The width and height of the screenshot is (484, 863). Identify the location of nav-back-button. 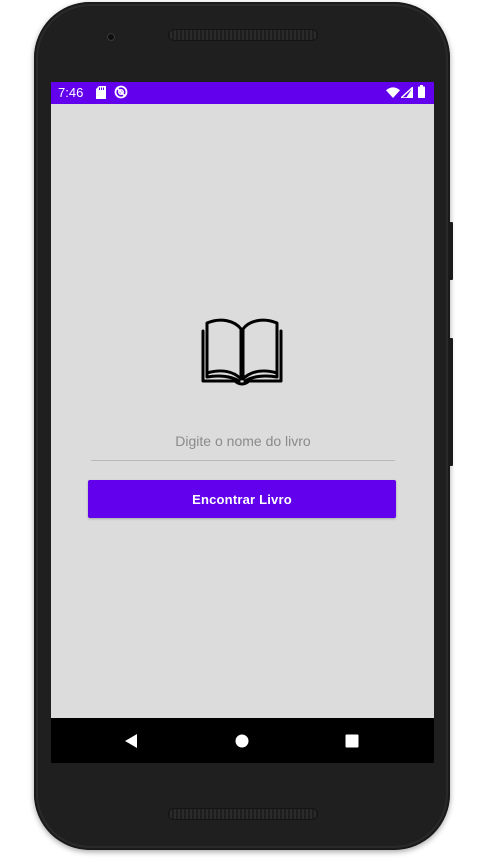
(131, 741).